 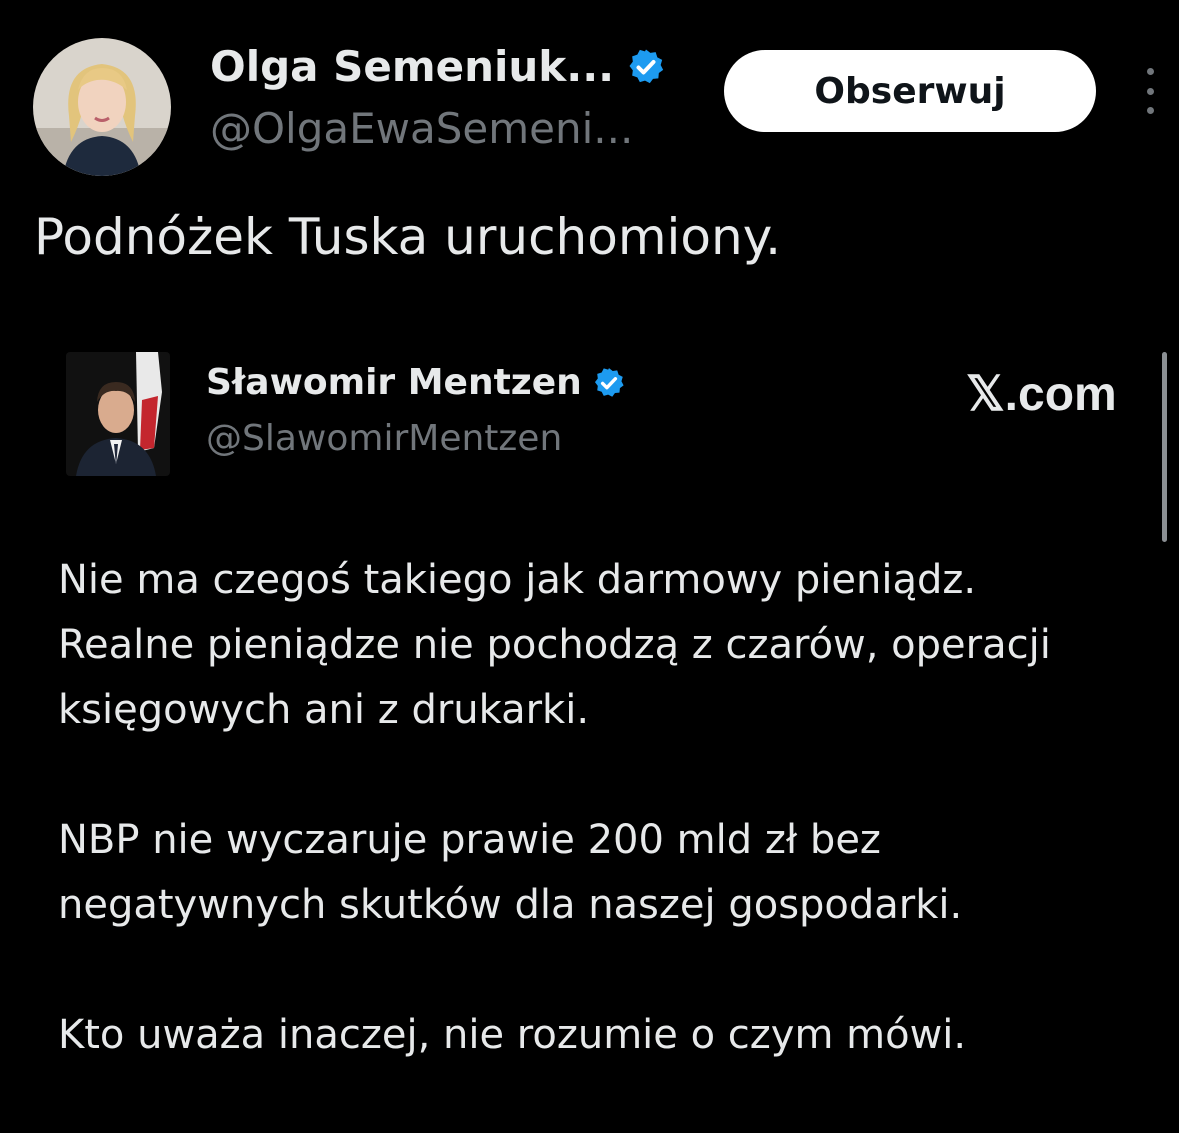 I want to click on quoted-author-name-text: Sławomir Mentzen, so click(x=394, y=382).